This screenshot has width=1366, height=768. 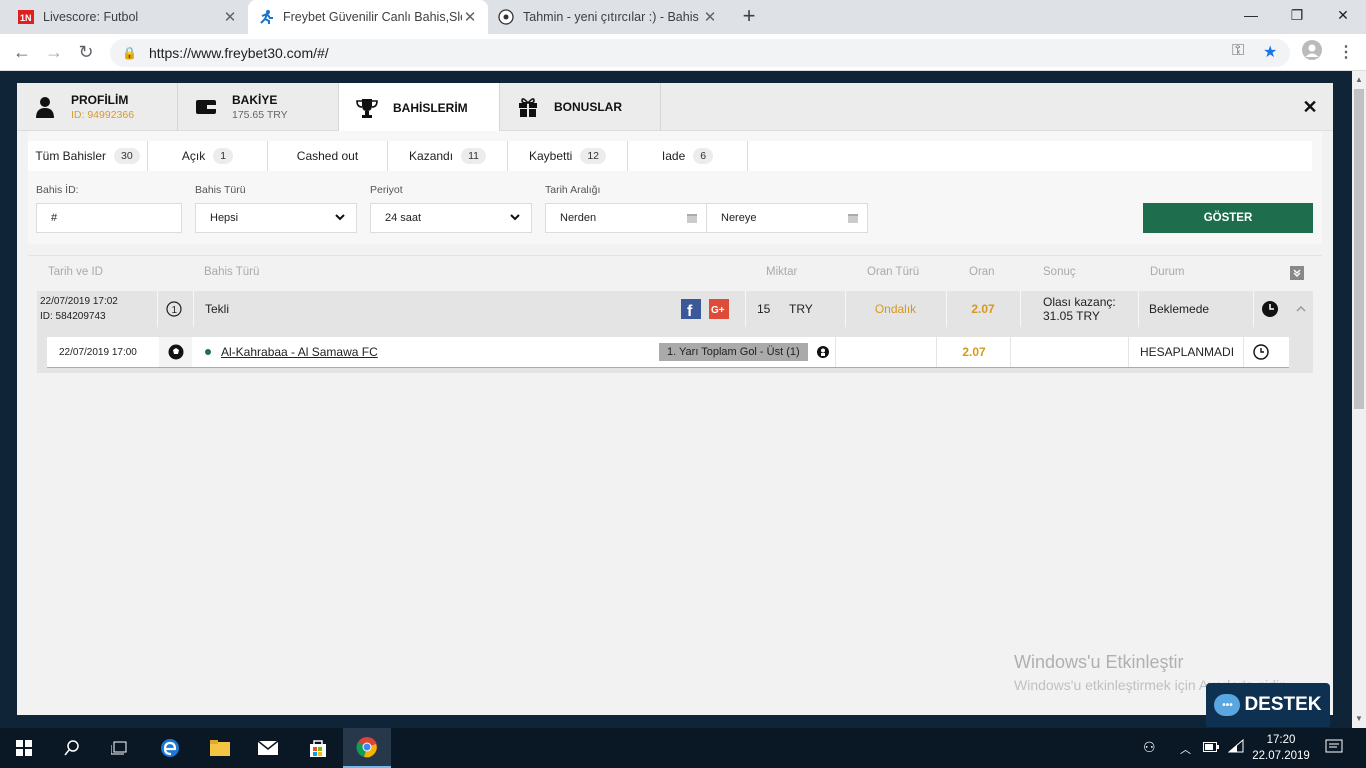 What do you see at coordinates (1268, 705) in the screenshot?
I see `support-button: ••• DESTEK` at bounding box center [1268, 705].